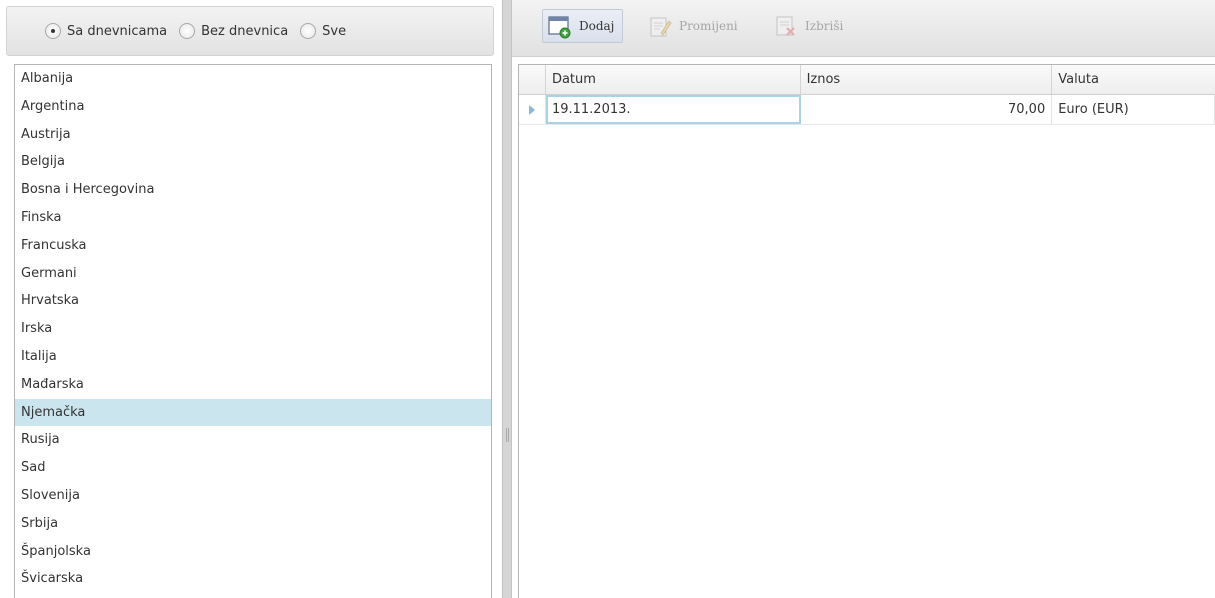  Describe the element at coordinates (253, 552) in the screenshot. I see `list-item: Španjolska` at that location.